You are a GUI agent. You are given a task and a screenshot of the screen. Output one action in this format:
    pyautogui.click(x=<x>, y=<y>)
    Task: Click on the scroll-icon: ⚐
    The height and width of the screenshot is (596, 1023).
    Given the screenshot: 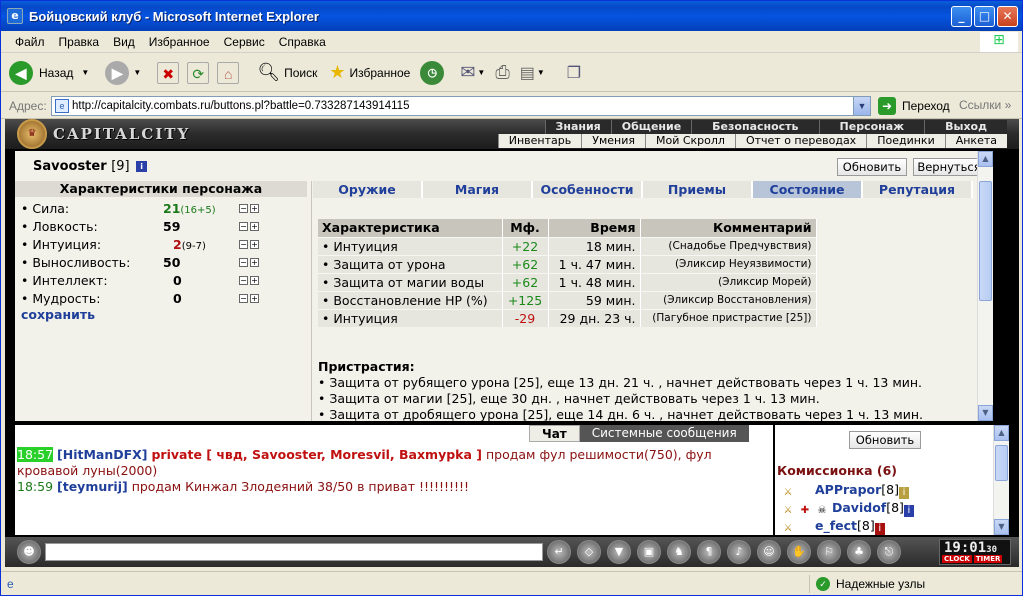 What is the action you would take?
    pyautogui.click(x=829, y=552)
    